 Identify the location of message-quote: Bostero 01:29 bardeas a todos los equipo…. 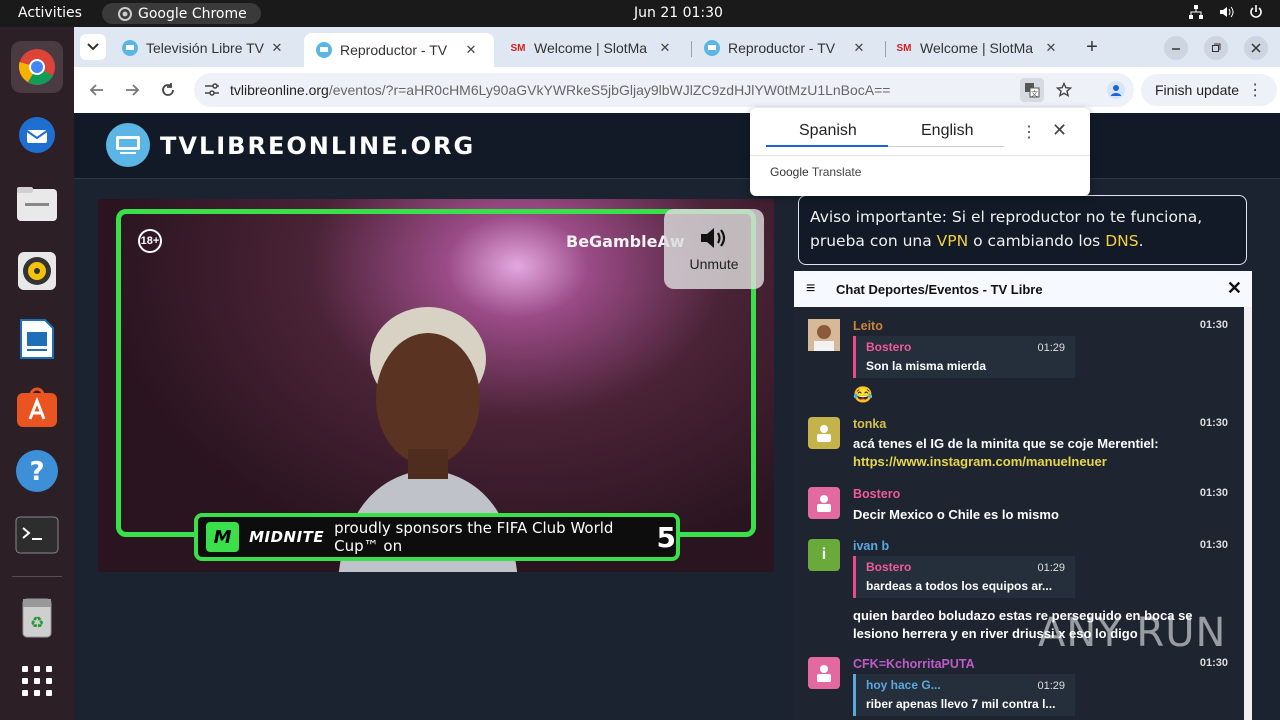
(964, 577).